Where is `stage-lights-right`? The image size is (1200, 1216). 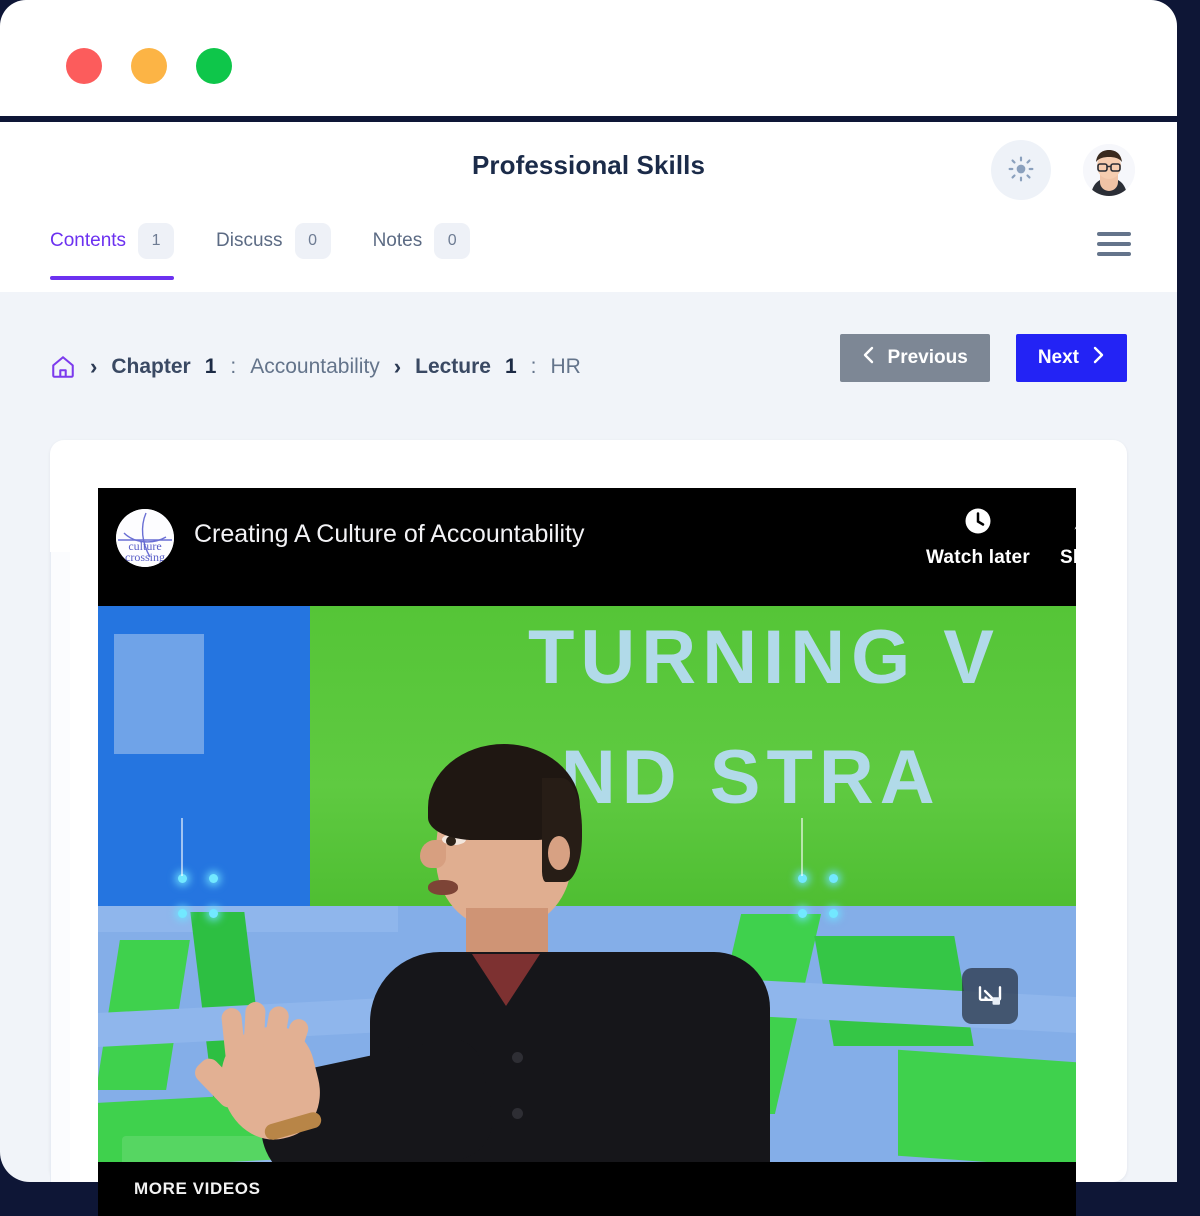
stage-lights-right is located at coordinates (818, 868).